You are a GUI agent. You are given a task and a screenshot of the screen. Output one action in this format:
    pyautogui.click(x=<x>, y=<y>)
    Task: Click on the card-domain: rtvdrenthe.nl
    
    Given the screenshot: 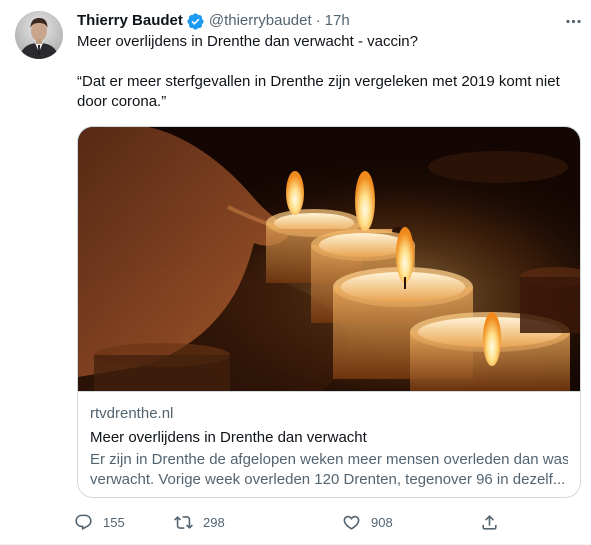 What is the action you would take?
    pyautogui.click(x=132, y=413)
    